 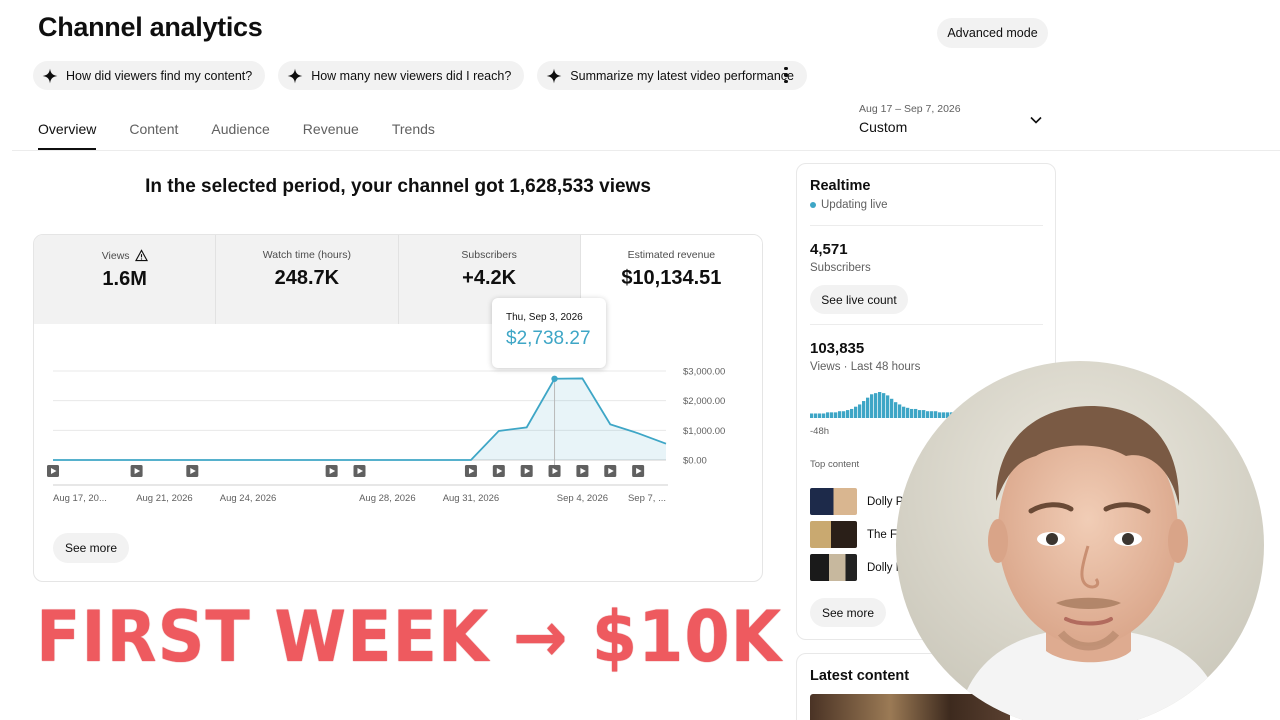 What do you see at coordinates (331, 135) in the screenshot?
I see `tab-revenue: Revenue` at bounding box center [331, 135].